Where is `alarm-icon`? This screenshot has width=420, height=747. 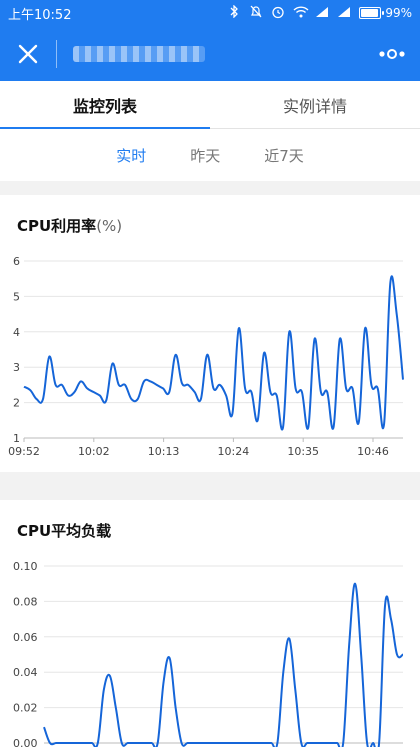 alarm-icon is located at coordinates (278, 13).